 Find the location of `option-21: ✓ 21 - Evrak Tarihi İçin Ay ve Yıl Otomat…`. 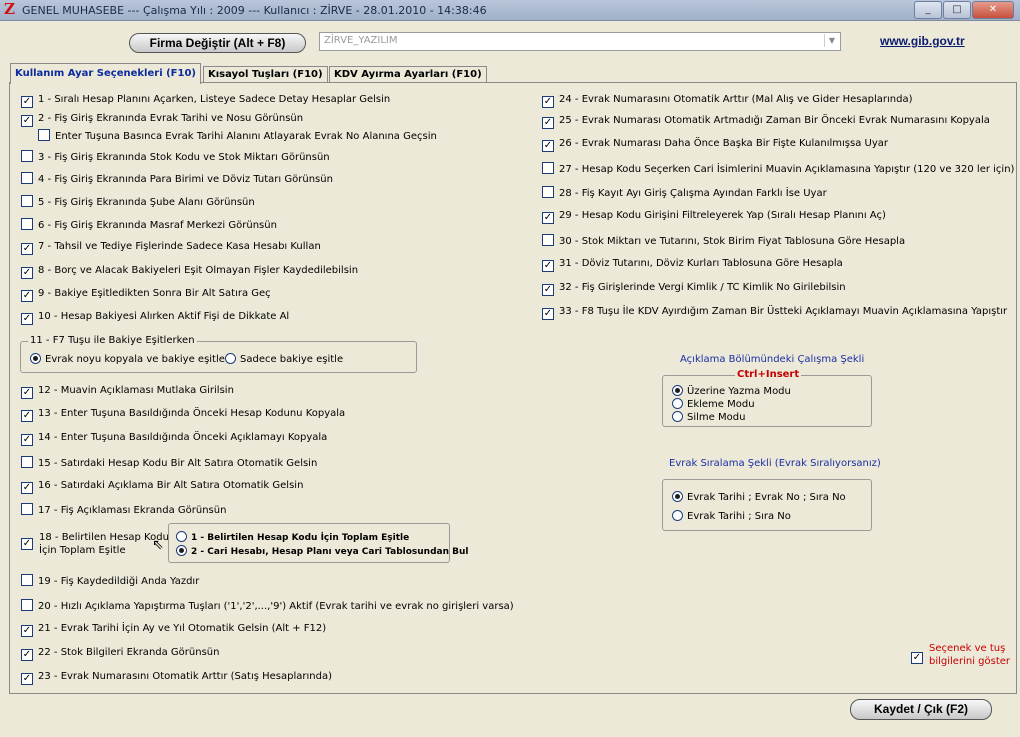

option-21: ✓ 21 - Evrak Tarihi İçin Ay ve Yıl Otomat… is located at coordinates (173, 630).